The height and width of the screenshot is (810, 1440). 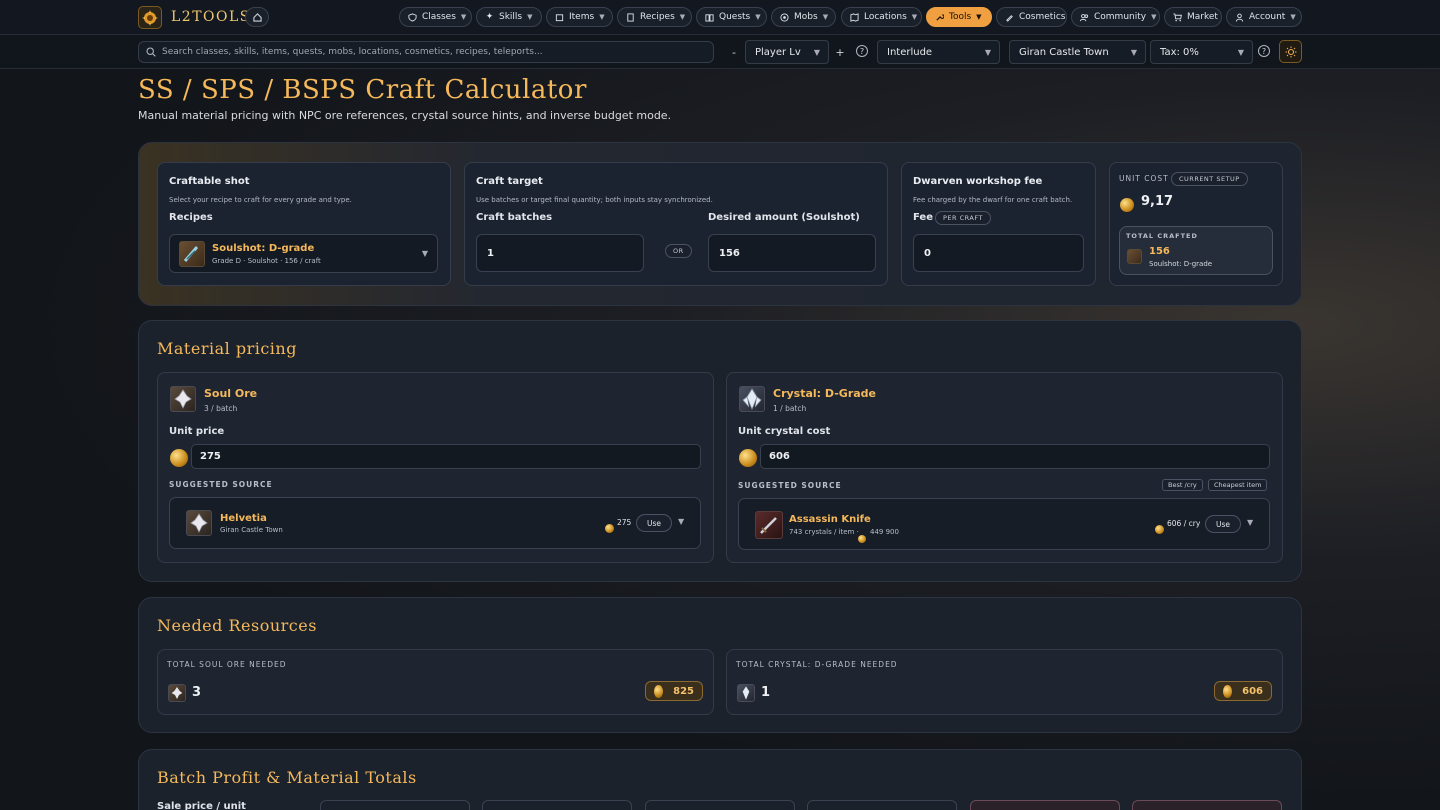 I want to click on theme-toggle-button, so click(x=1290, y=51).